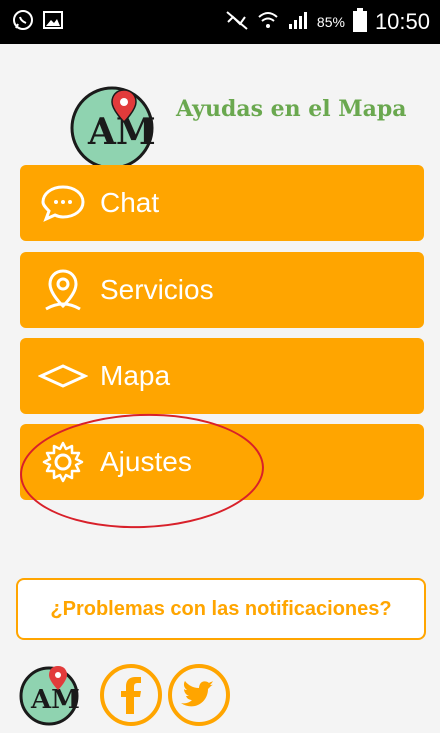 The width and height of the screenshot is (440, 733). What do you see at coordinates (23, 22) in the screenshot?
I see `whatsapp-icon` at bounding box center [23, 22].